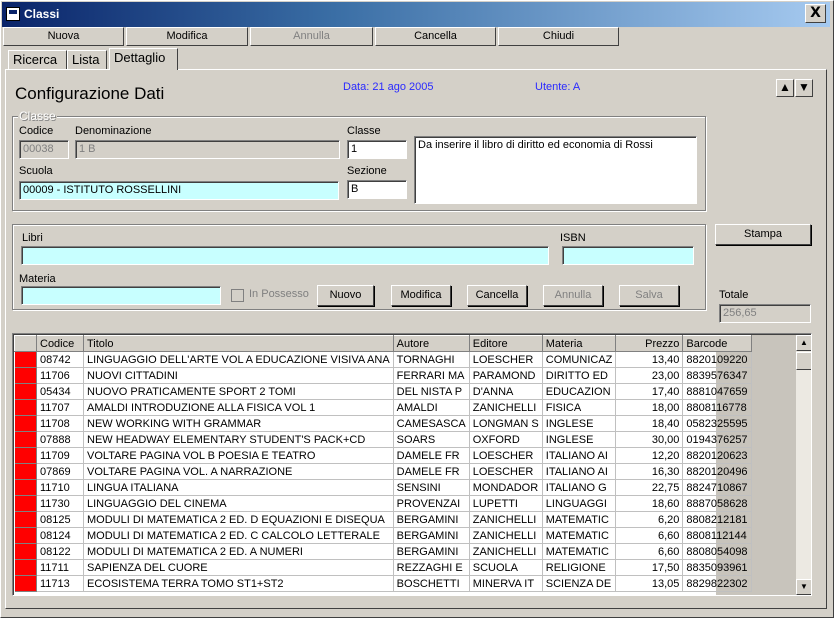 The height and width of the screenshot is (618, 834). Describe the element at coordinates (579, 343) in the screenshot. I see `column-header-materia: Materia` at that location.